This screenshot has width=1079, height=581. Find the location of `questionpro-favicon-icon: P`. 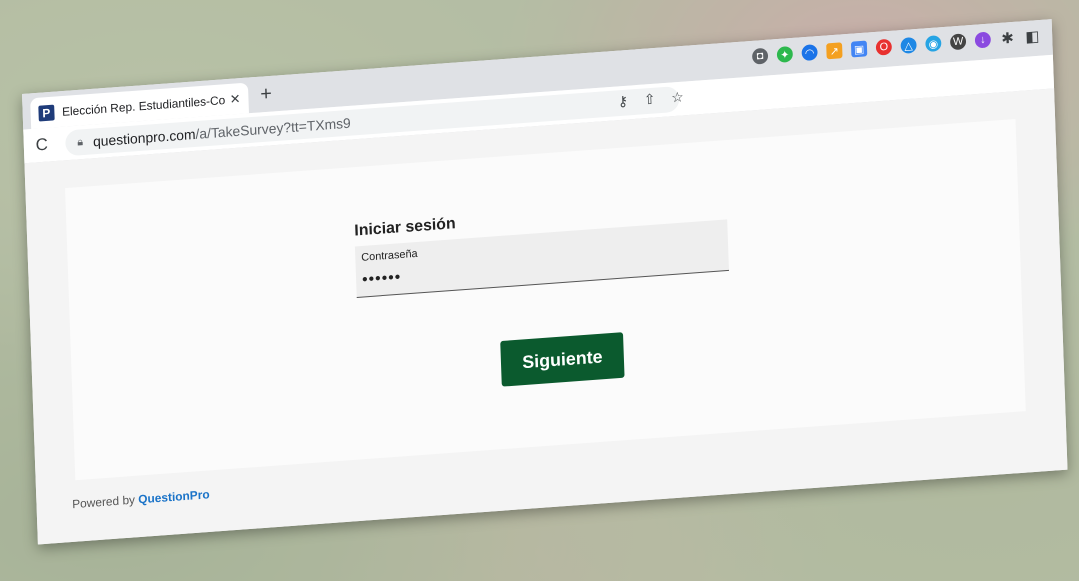

questionpro-favicon-icon: P is located at coordinates (46, 113).